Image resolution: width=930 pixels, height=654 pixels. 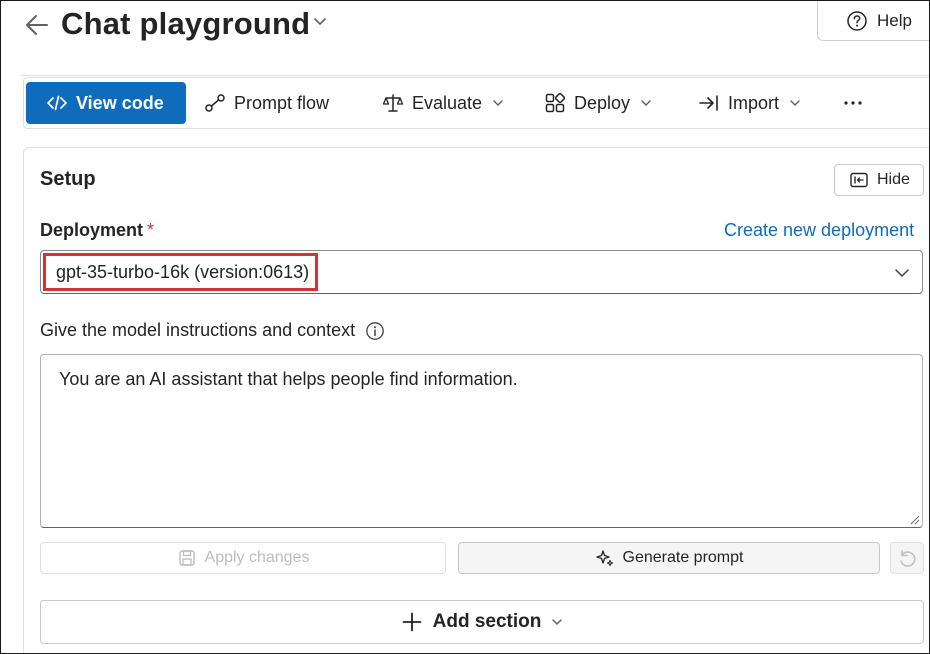 I want to click on code-icon, so click(x=57, y=103).